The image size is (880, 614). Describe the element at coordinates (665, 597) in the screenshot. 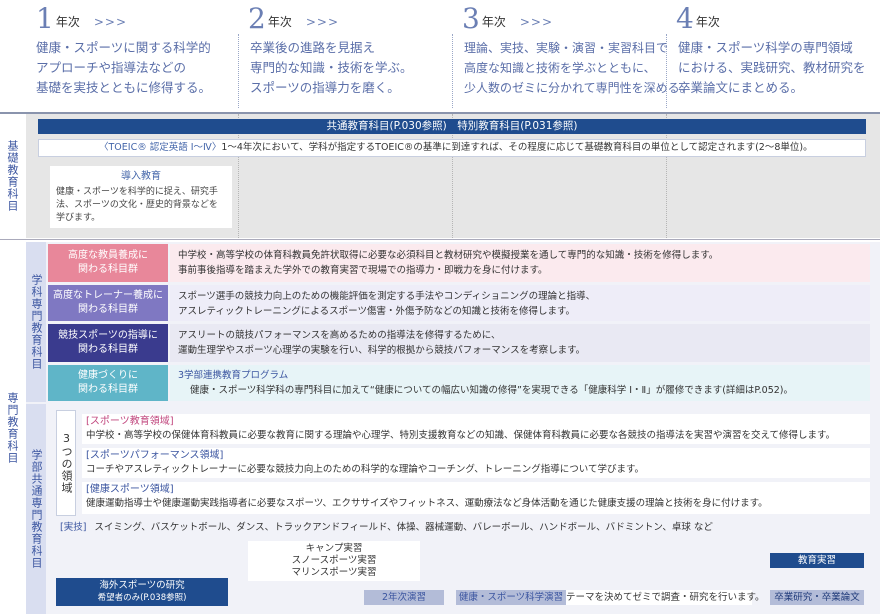

I see `seminar-description: テーマを決めてゼミで調査・研究を行います。` at that location.